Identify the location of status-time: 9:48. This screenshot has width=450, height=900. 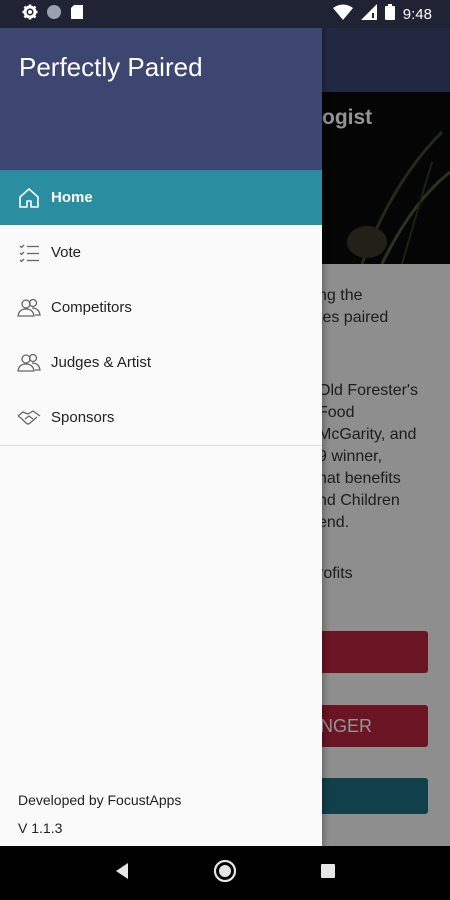
(417, 14).